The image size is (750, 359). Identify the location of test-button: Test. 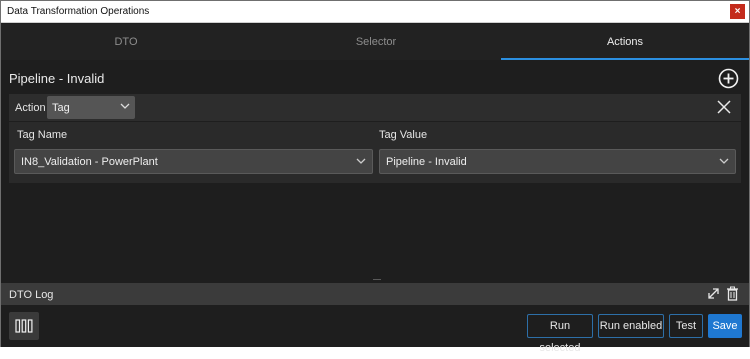
(686, 326).